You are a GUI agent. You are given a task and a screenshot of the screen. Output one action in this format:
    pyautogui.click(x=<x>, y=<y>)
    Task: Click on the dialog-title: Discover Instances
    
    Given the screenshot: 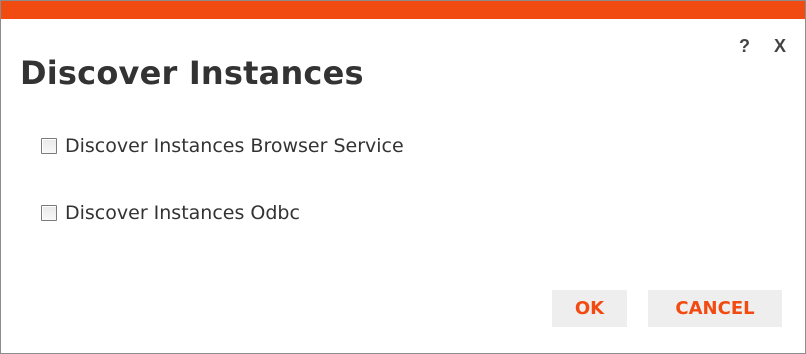 What is the action you would take?
    pyautogui.click(x=192, y=73)
    